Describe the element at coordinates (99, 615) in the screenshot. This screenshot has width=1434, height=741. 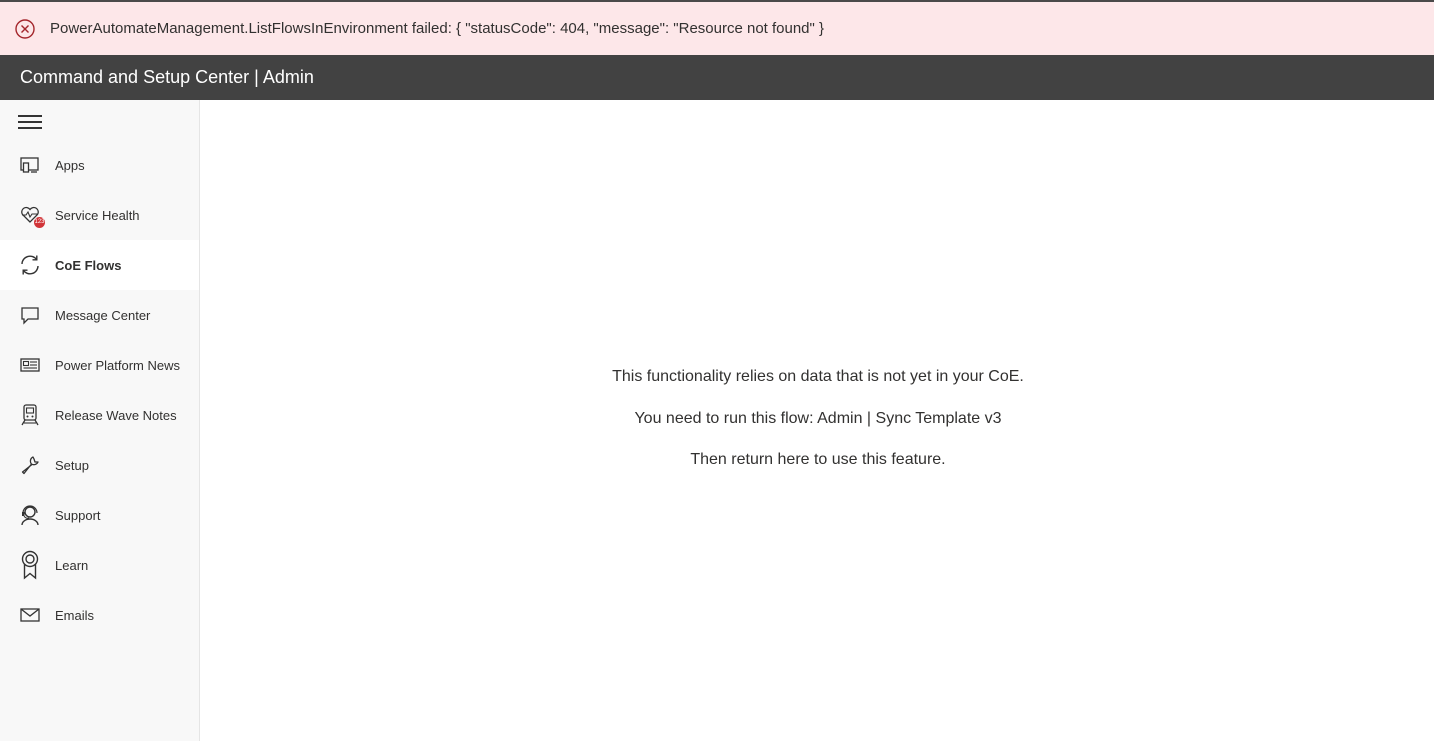
I see `sidebar-item-emails: Emails` at that location.